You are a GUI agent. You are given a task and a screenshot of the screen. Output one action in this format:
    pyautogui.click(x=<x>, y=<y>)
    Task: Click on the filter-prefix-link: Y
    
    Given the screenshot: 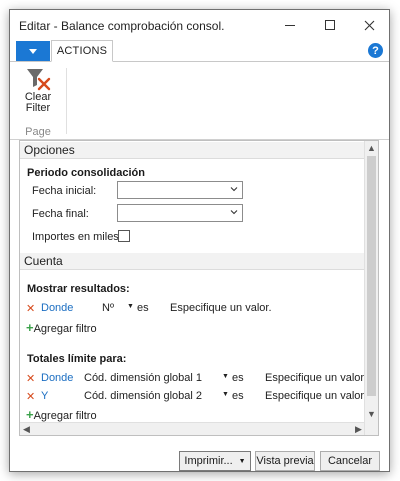 What is the action you would take?
    pyautogui.click(x=44, y=396)
    